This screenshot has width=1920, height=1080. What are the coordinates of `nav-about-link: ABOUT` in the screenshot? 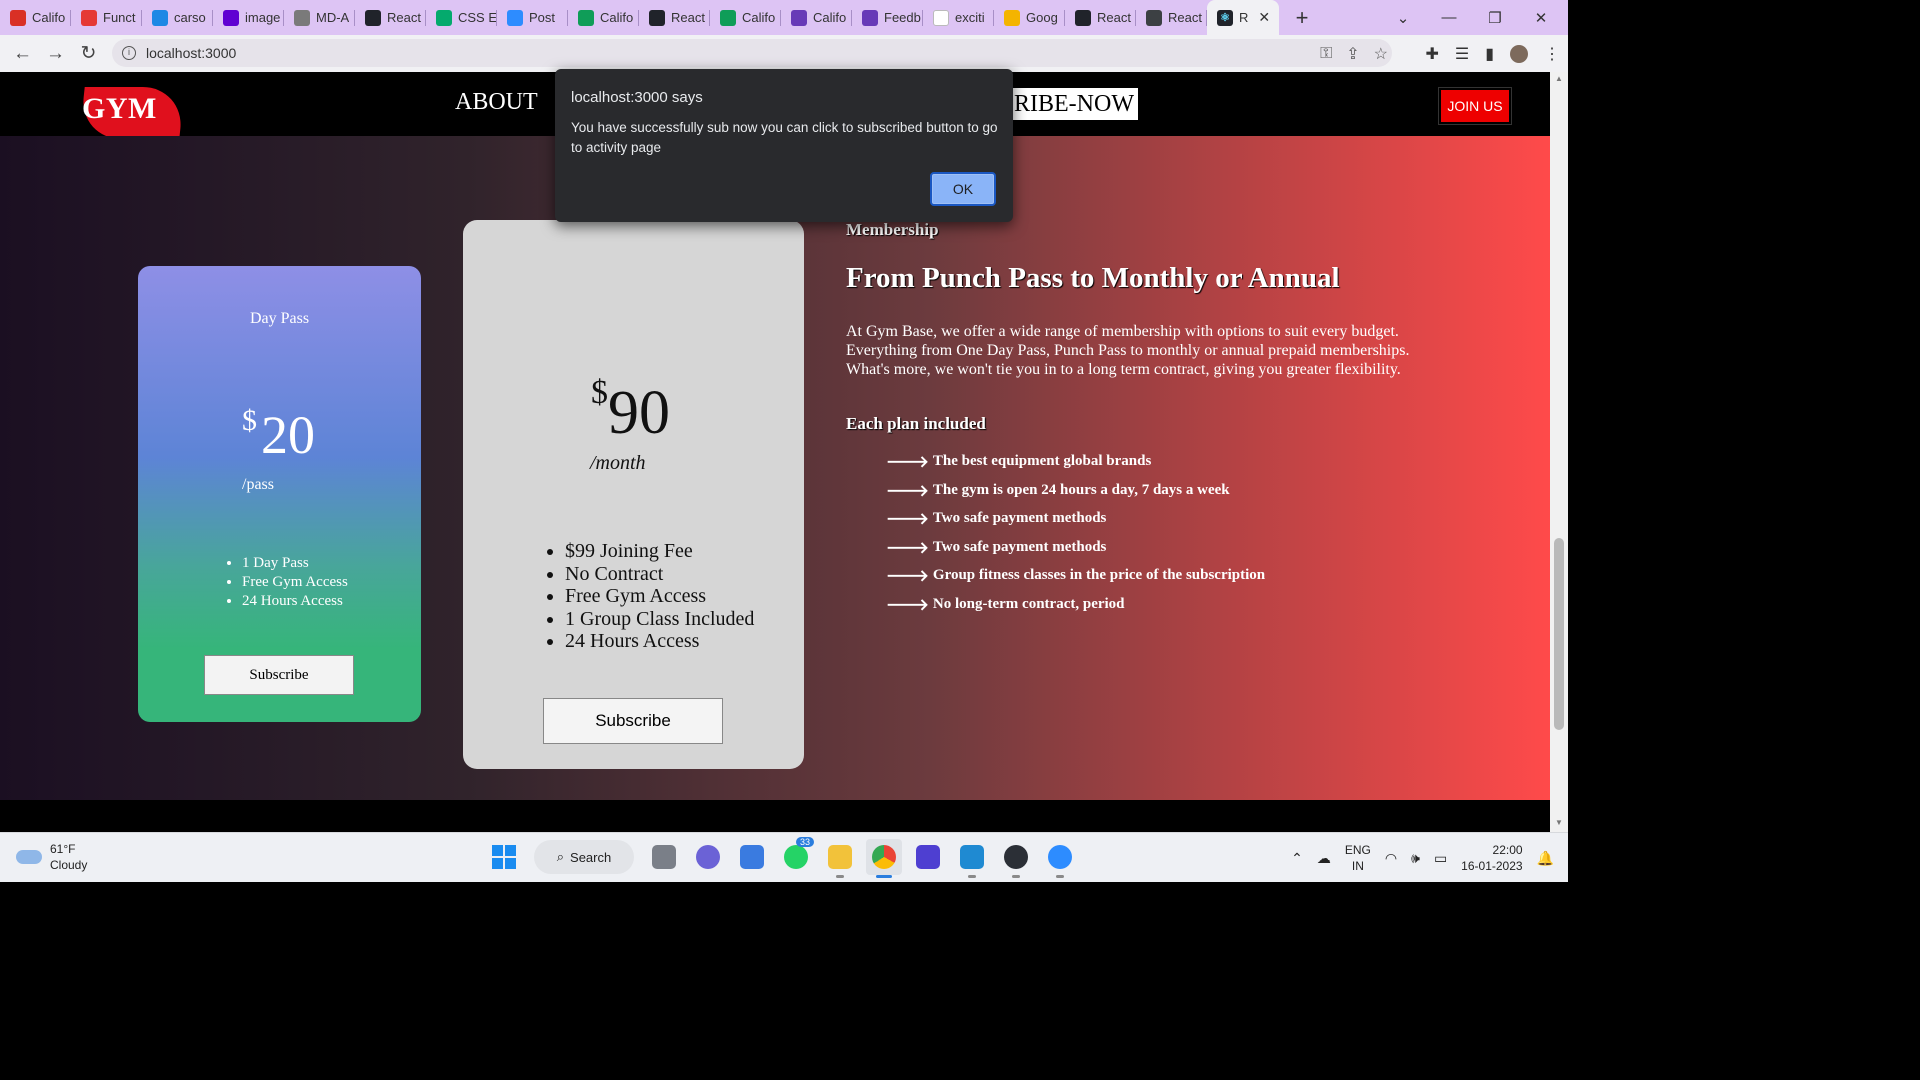 It's located at (496, 102).